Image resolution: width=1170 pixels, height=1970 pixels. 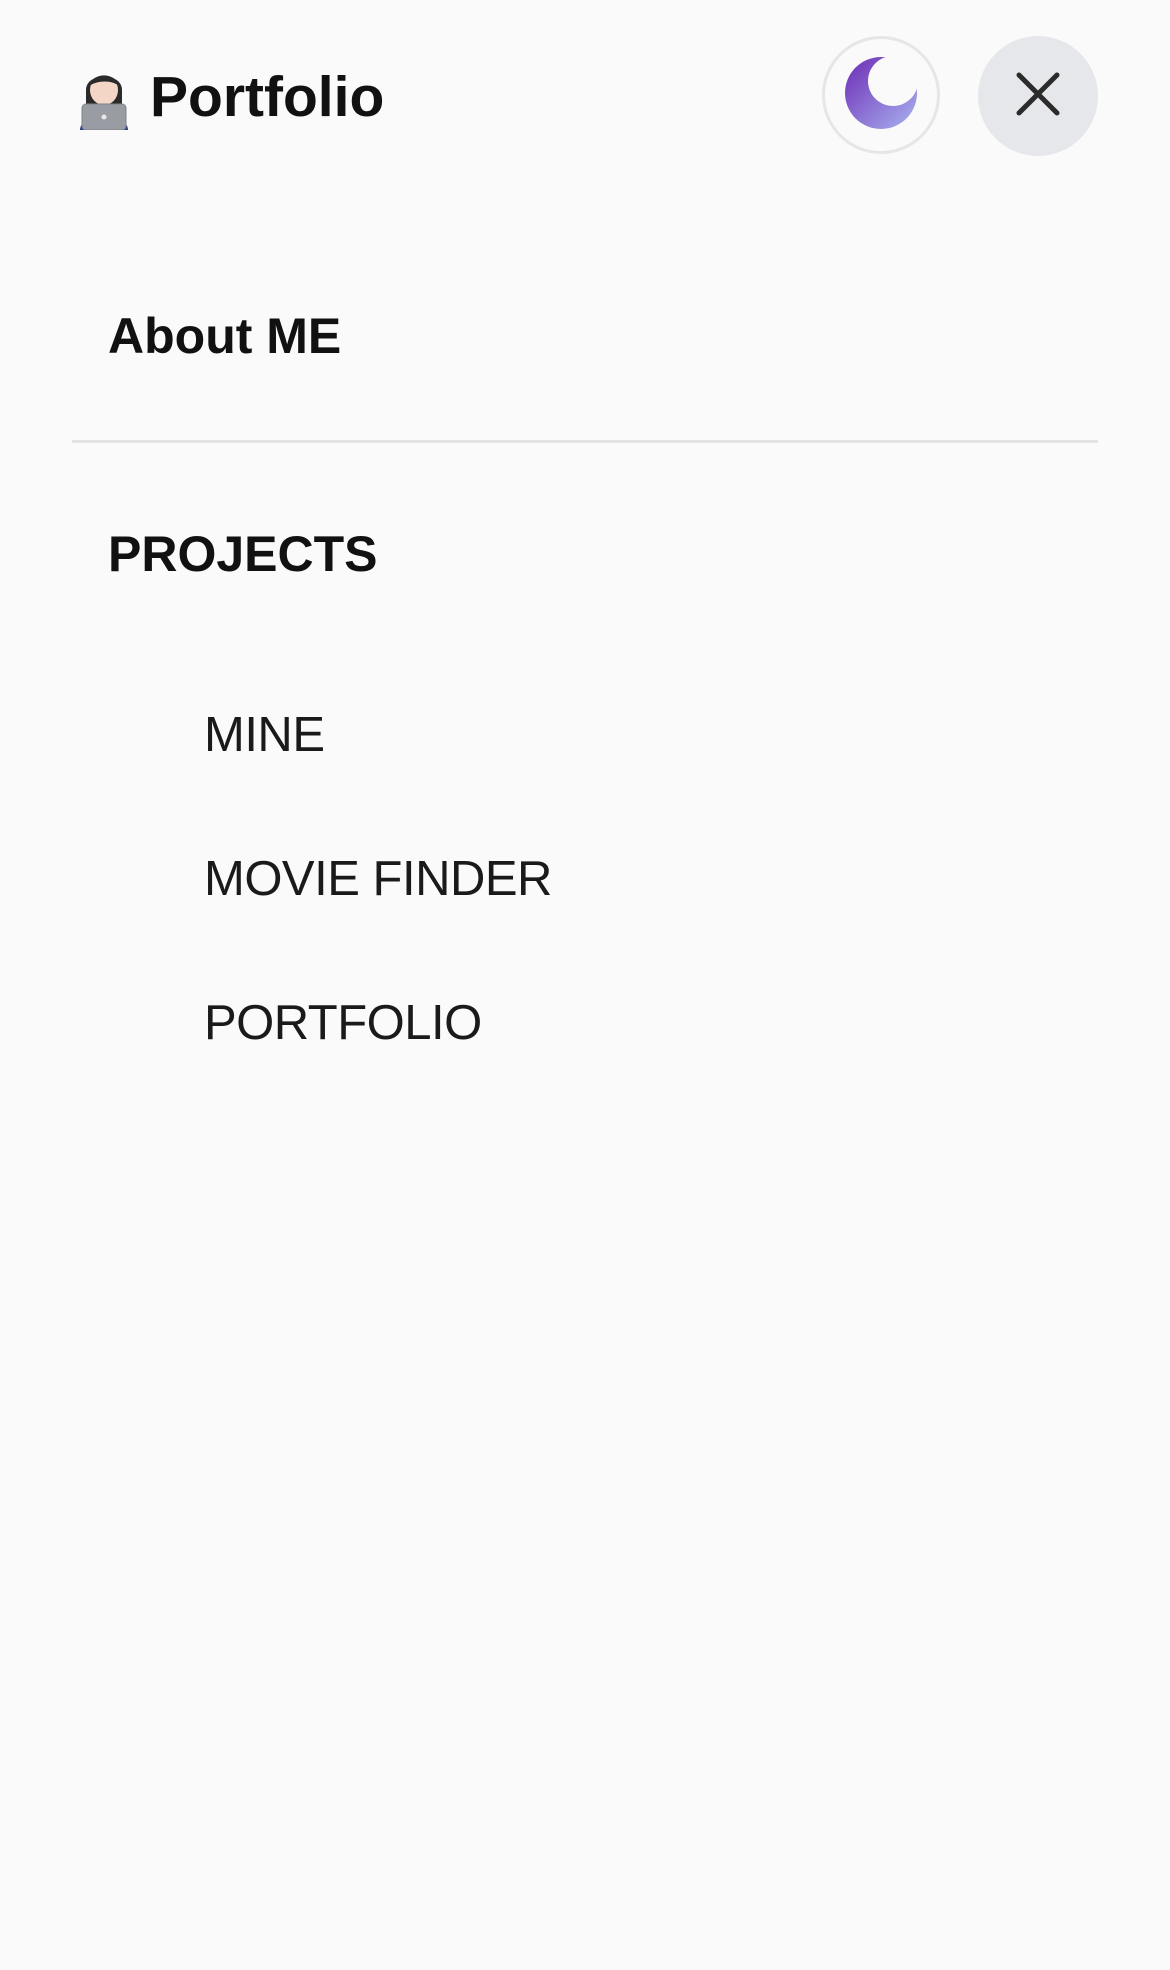 I want to click on project-link-portfolio: PORTFOLIO, so click(x=343, y=1023).